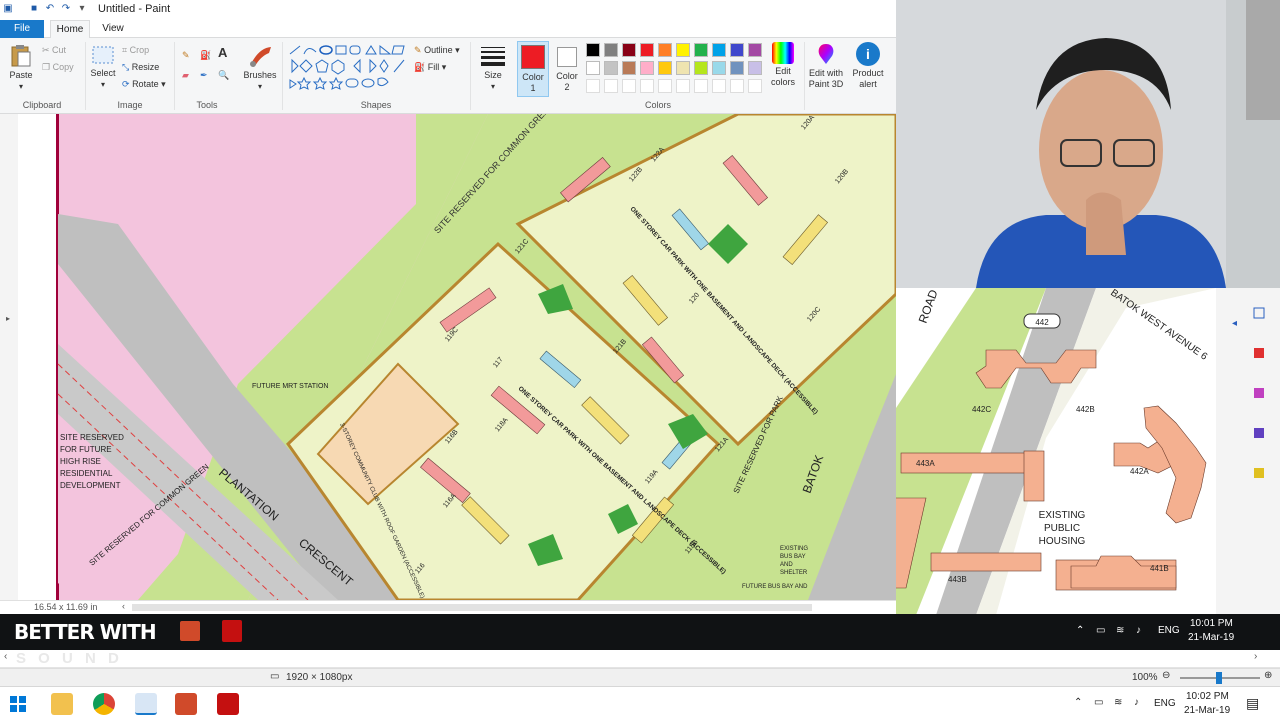  I want to click on pdf-collapse-icon: ◂, so click(1234, 323).